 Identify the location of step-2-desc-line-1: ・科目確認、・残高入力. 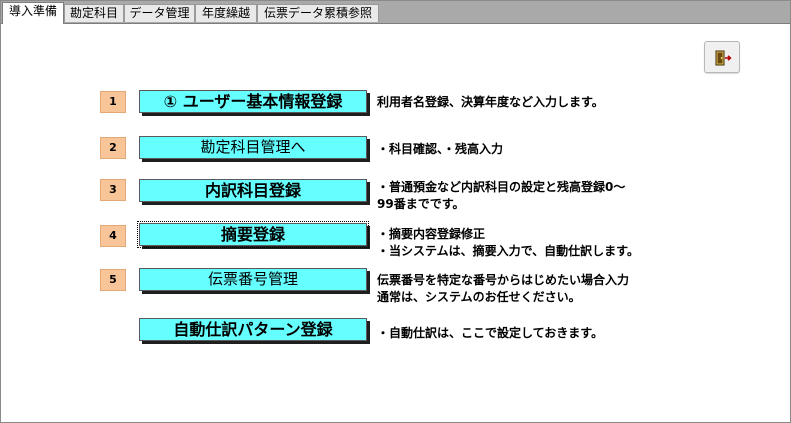
(440, 149).